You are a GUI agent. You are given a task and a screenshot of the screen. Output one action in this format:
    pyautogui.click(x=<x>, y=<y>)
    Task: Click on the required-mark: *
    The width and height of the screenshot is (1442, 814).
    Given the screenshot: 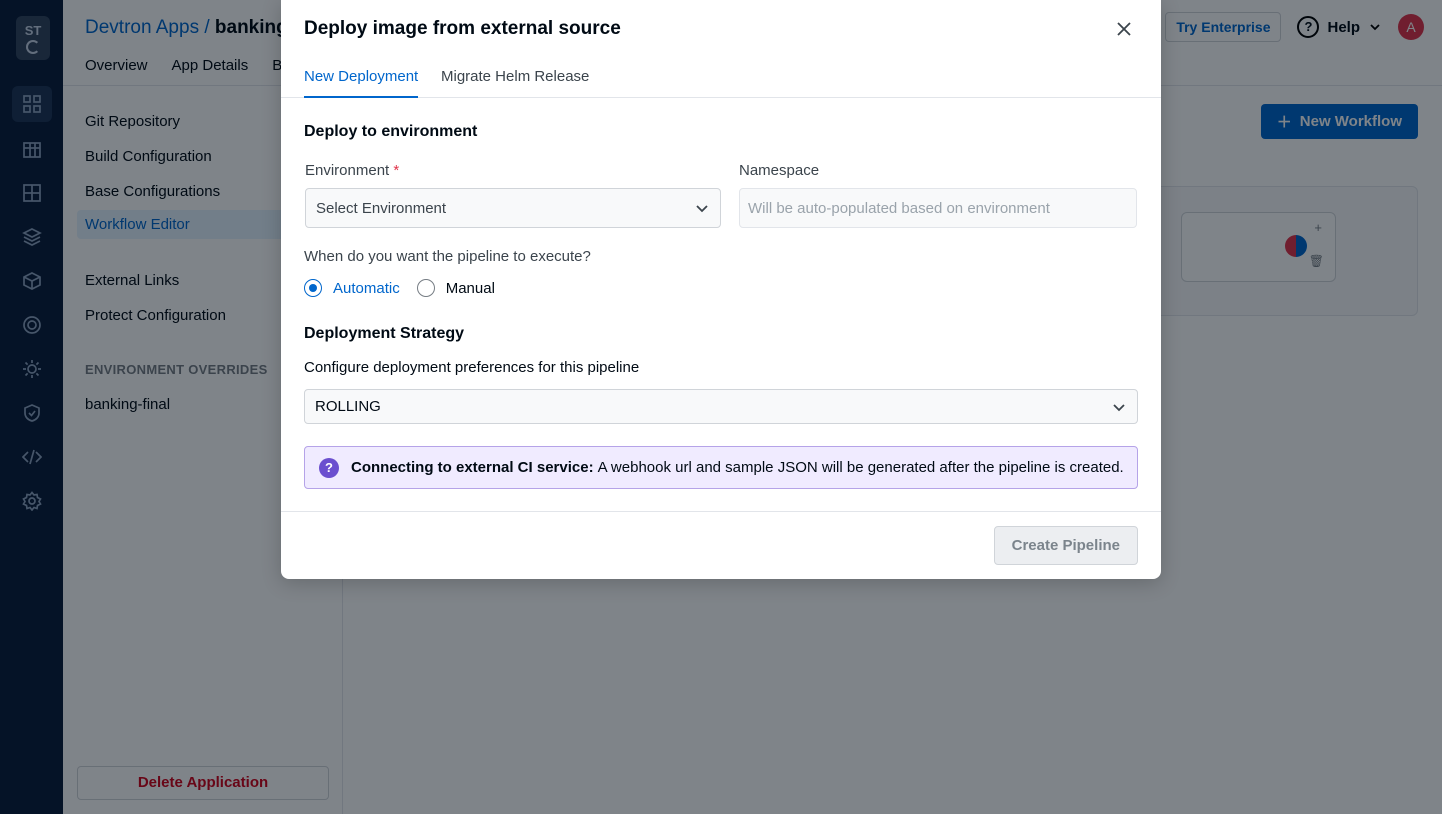 What is the action you would take?
    pyautogui.click(x=396, y=170)
    